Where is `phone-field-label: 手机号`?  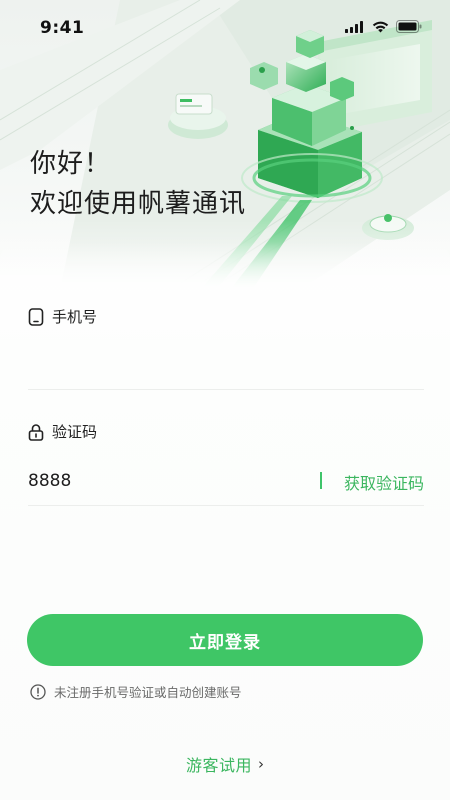
phone-field-label: 手机号 is located at coordinates (62, 316).